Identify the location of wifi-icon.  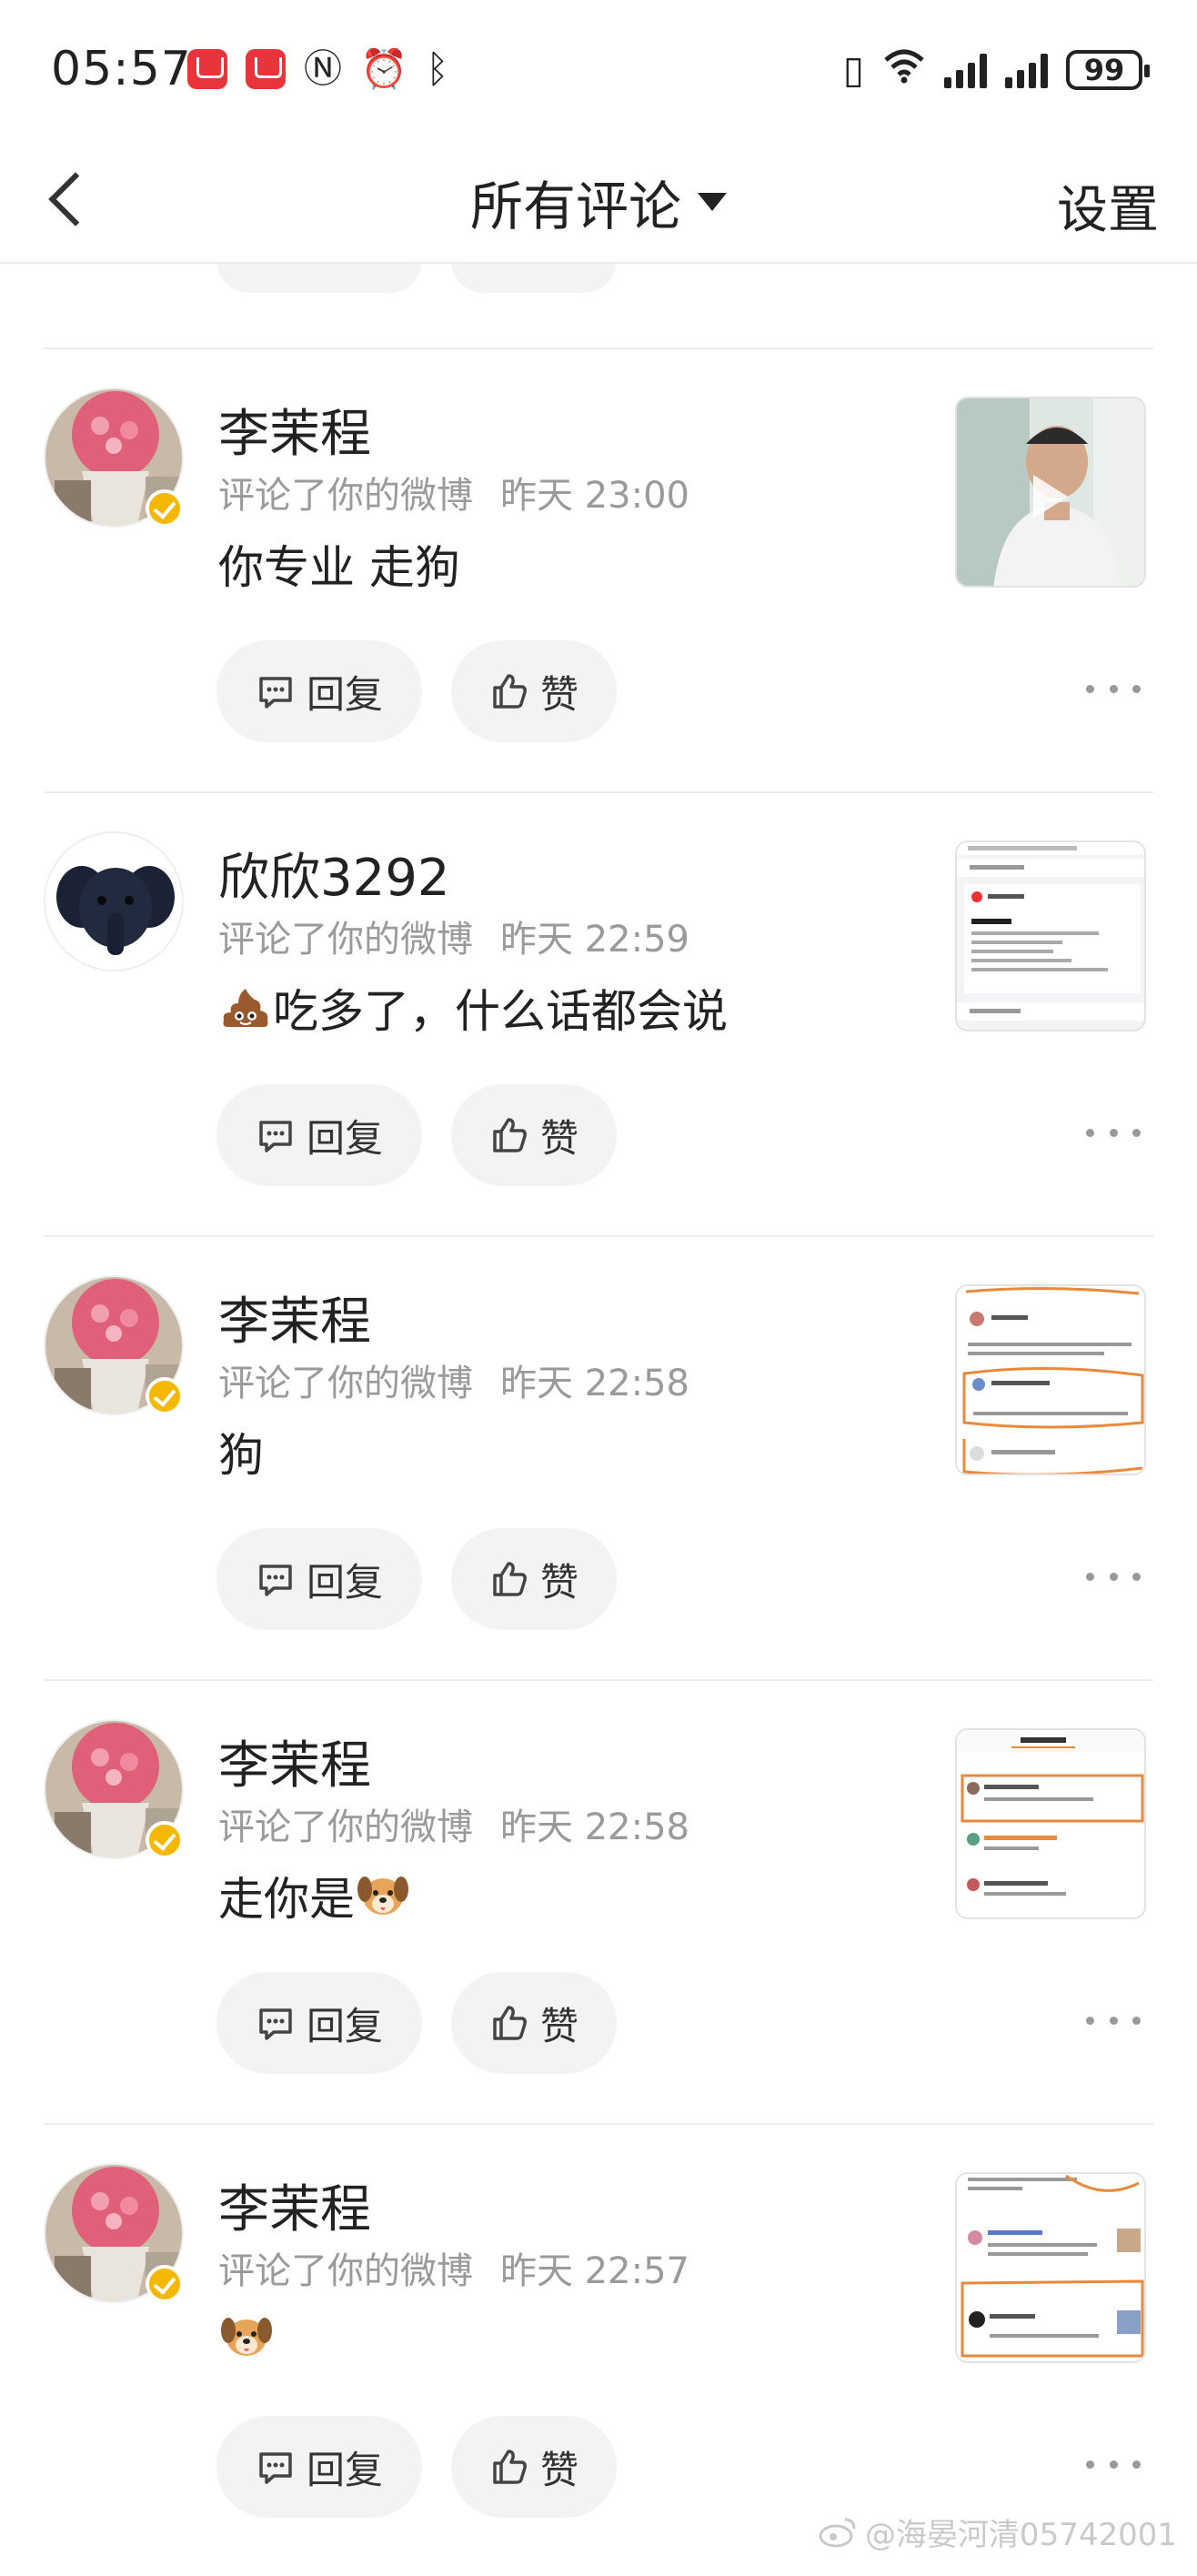
(904, 69).